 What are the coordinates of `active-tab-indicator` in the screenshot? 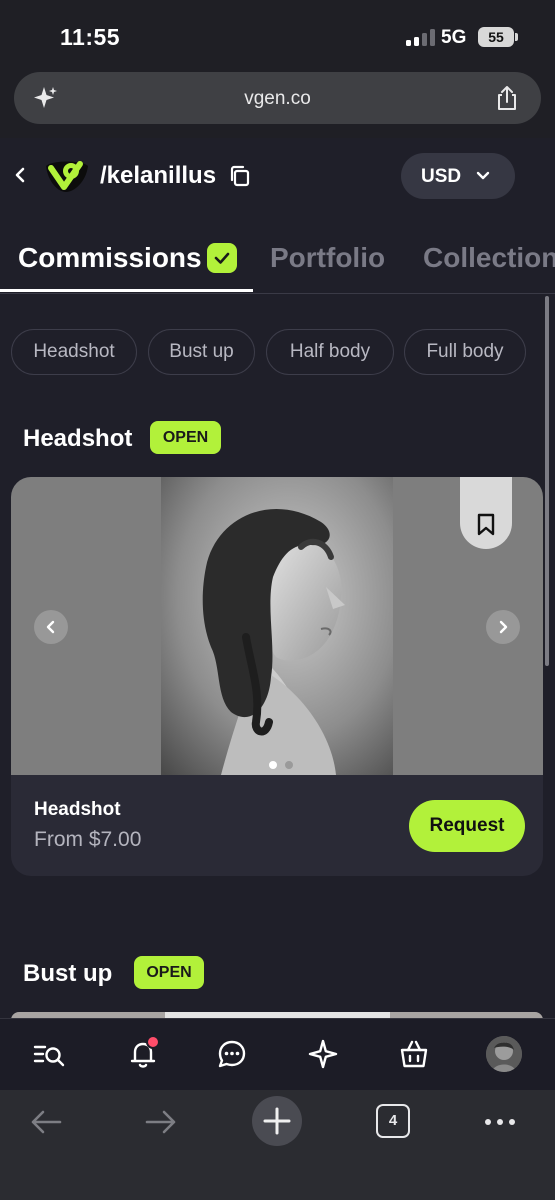 It's located at (126, 290).